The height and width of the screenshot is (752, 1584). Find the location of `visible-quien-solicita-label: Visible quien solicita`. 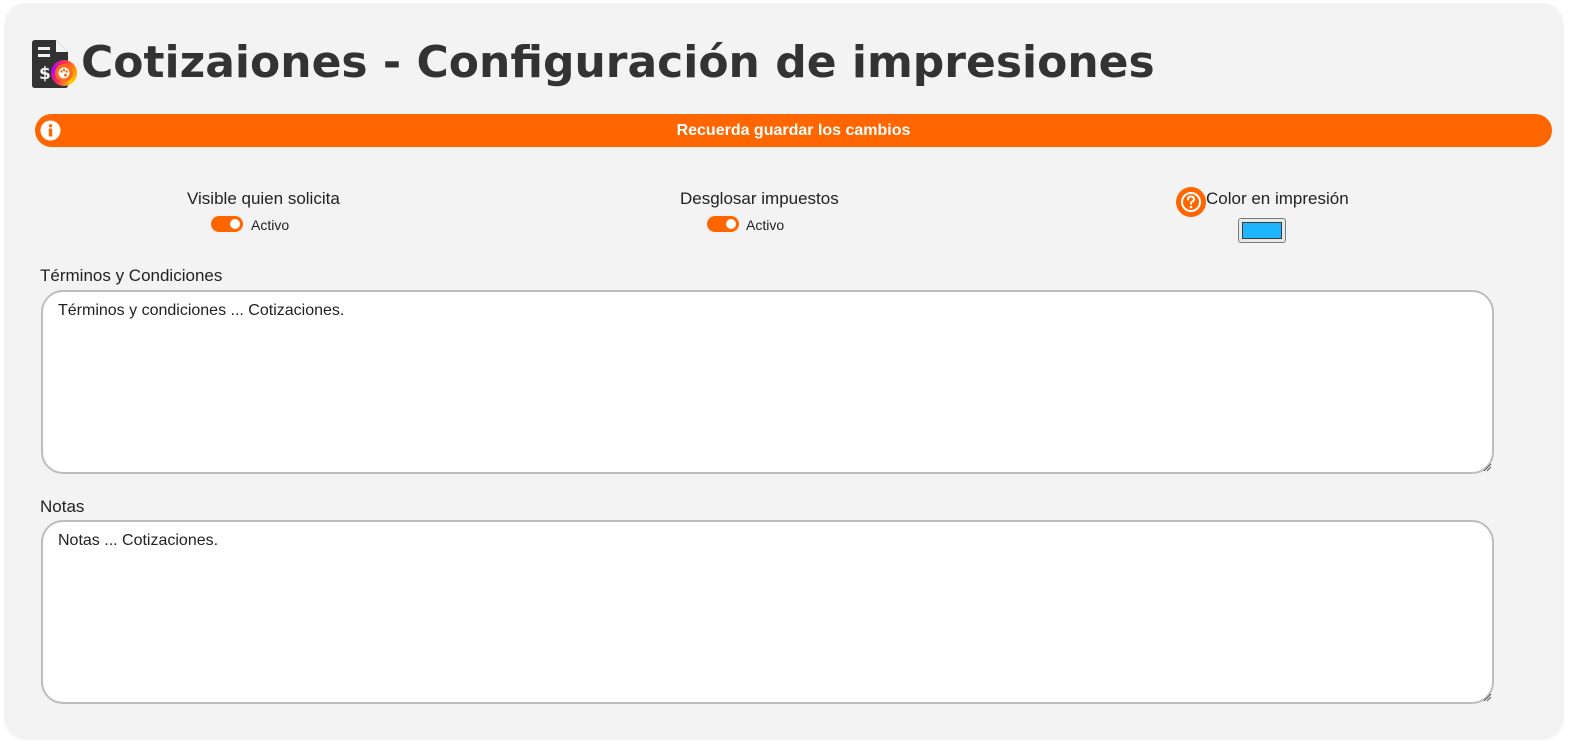

visible-quien-solicita-label: Visible quien solicita is located at coordinates (263, 198).